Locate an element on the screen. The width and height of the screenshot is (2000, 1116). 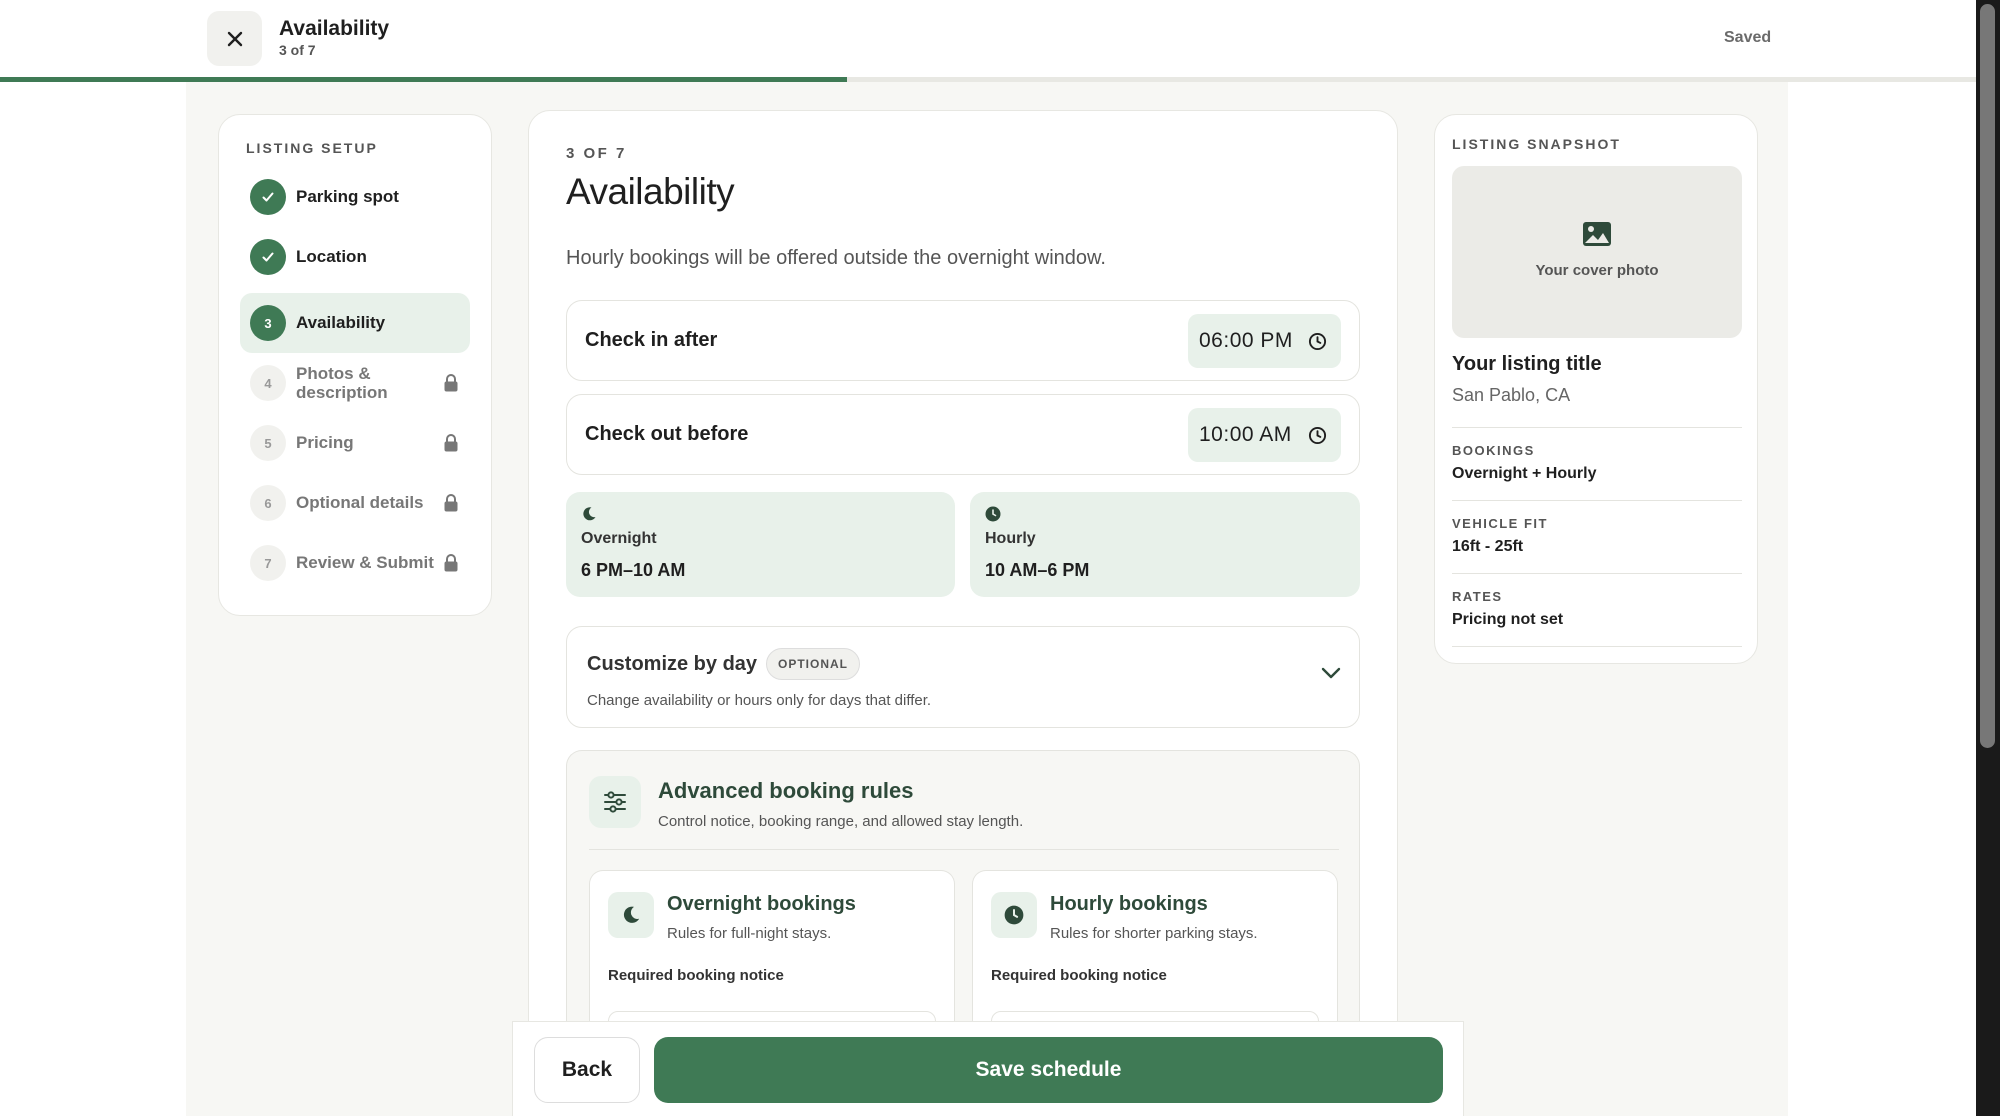
rates-label: RATES is located at coordinates (1477, 596).